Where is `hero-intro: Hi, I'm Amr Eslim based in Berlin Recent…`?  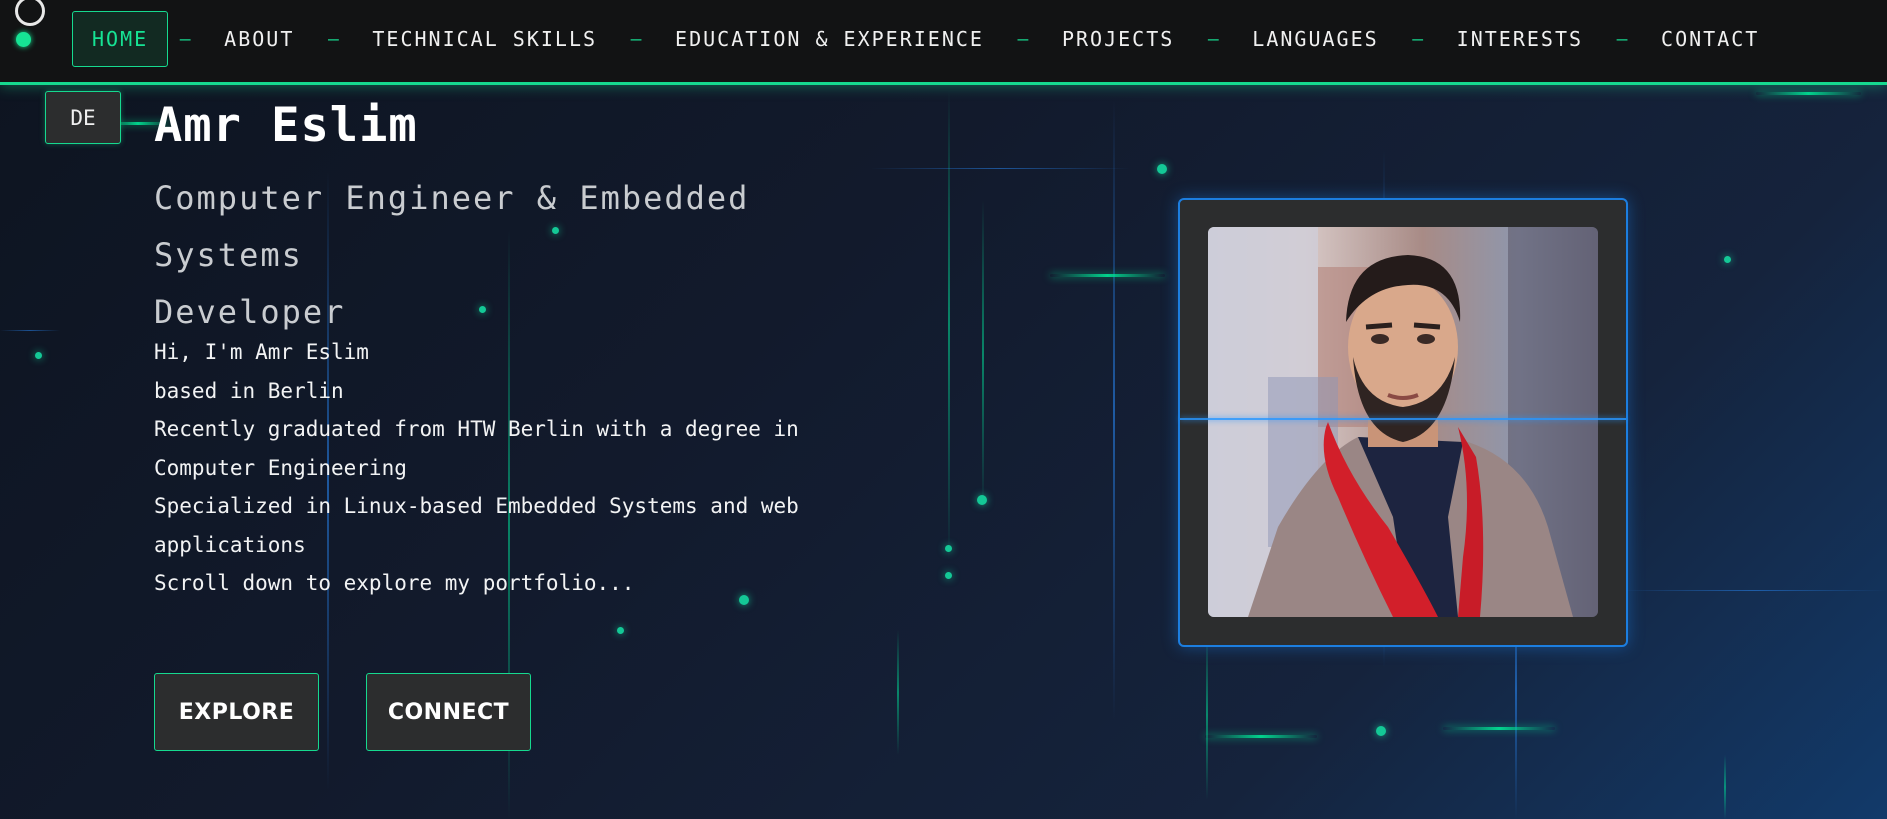 hero-intro: Hi, I'm Amr Eslim based in Berlin Recent… is located at coordinates (504, 468).